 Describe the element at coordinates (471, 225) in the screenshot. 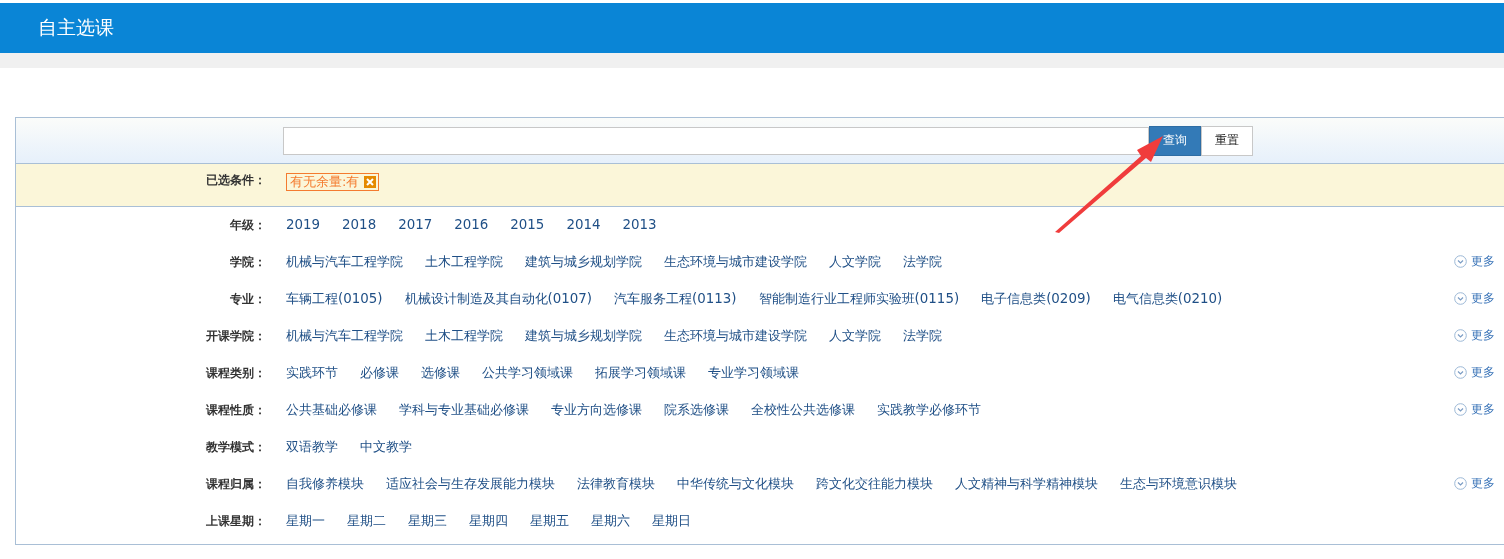

I see `filter-option: 2016` at that location.